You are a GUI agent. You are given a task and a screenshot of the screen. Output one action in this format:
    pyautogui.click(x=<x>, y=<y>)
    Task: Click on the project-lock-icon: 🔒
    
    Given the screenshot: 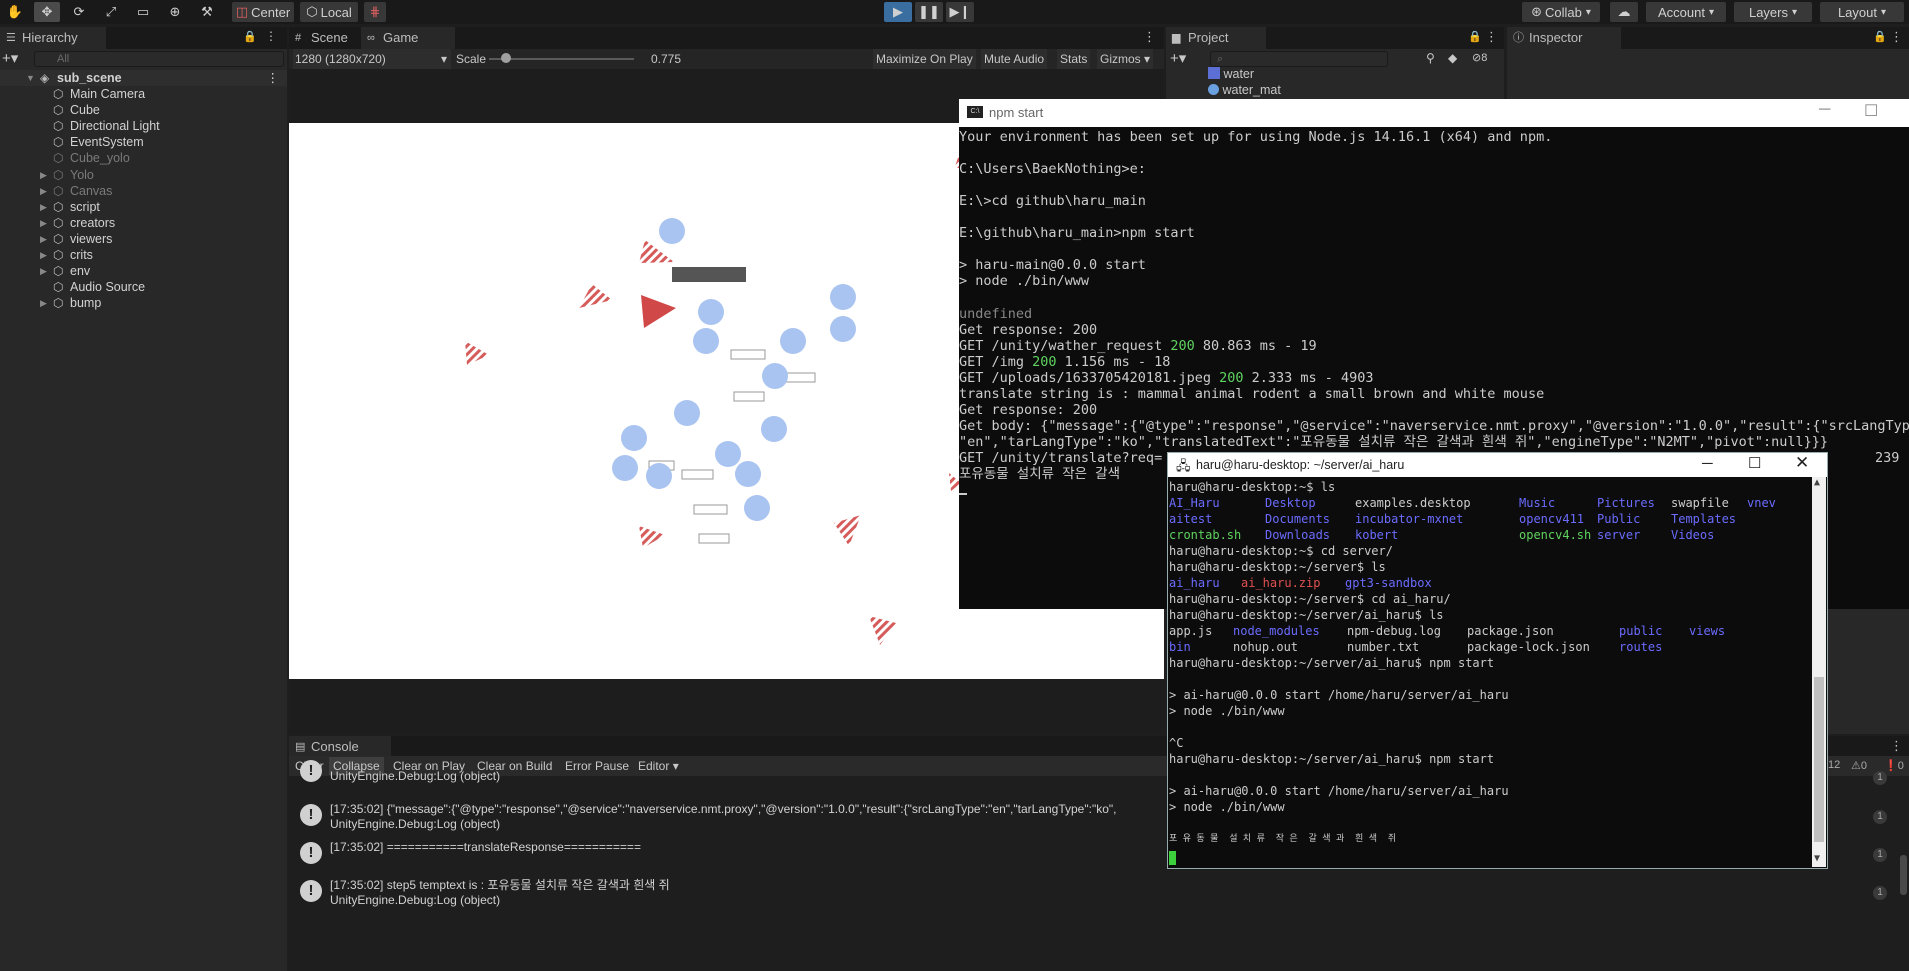 What is the action you would take?
    pyautogui.click(x=1475, y=36)
    